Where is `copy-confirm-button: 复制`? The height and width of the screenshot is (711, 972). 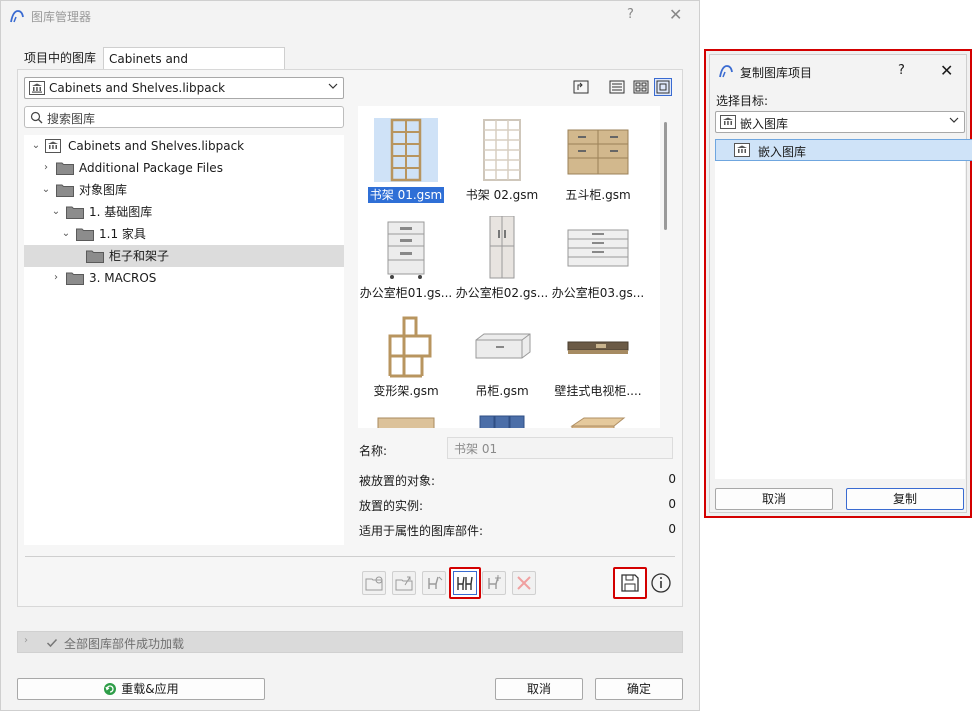 copy-confirm-button: 复制 is located at coordinates (905, 499).